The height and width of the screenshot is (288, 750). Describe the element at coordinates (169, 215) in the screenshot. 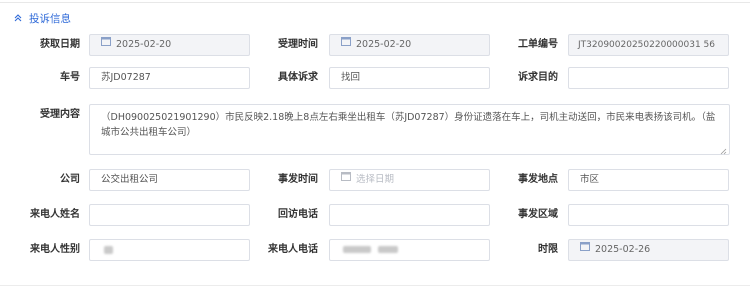

I see `caller-name-input` at that location.